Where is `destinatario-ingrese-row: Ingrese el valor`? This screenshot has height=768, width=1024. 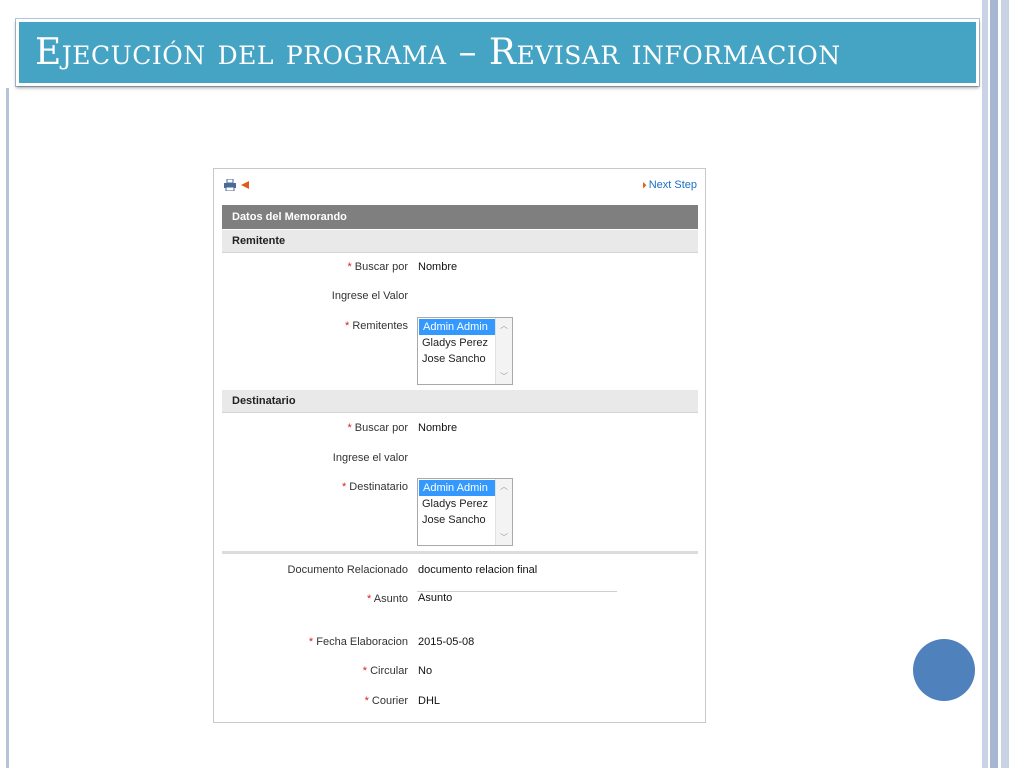 destinatario-ingrese-row: Ingrese el valor is located at coordinates (460, 460).